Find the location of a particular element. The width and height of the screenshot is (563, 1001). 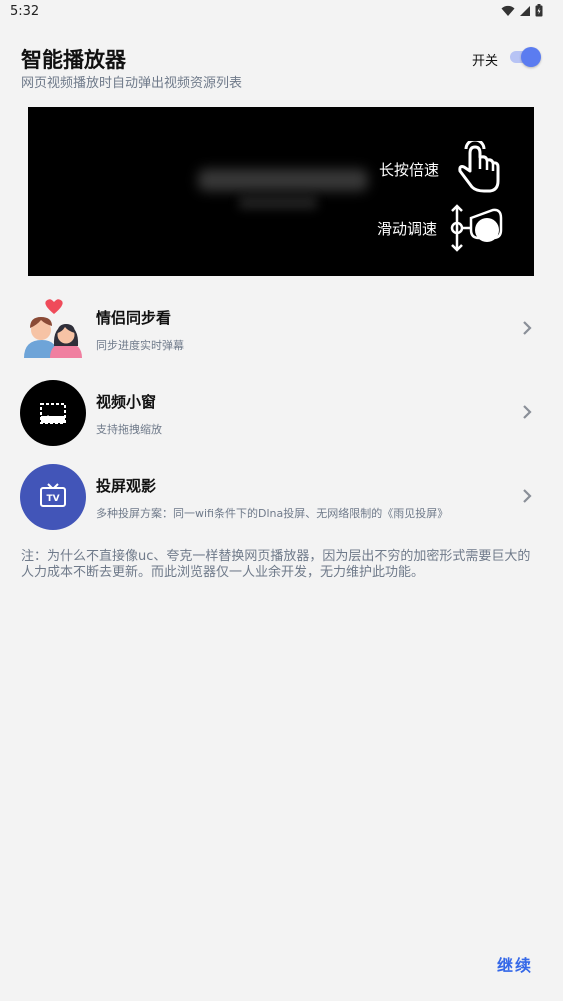

toggle-knob is located at coordinates (531, 57).